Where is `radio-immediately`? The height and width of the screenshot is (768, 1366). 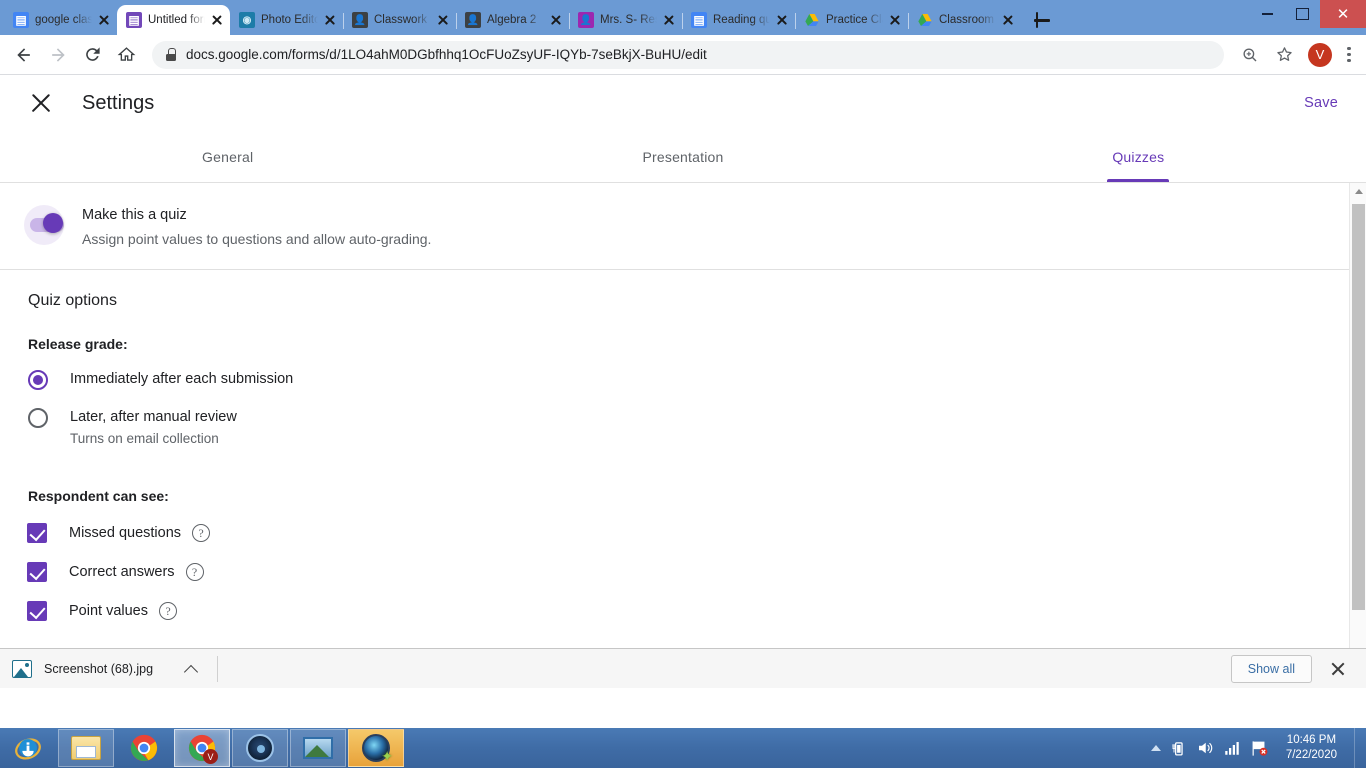
radio-immediately is located at coordinates (38, 380).